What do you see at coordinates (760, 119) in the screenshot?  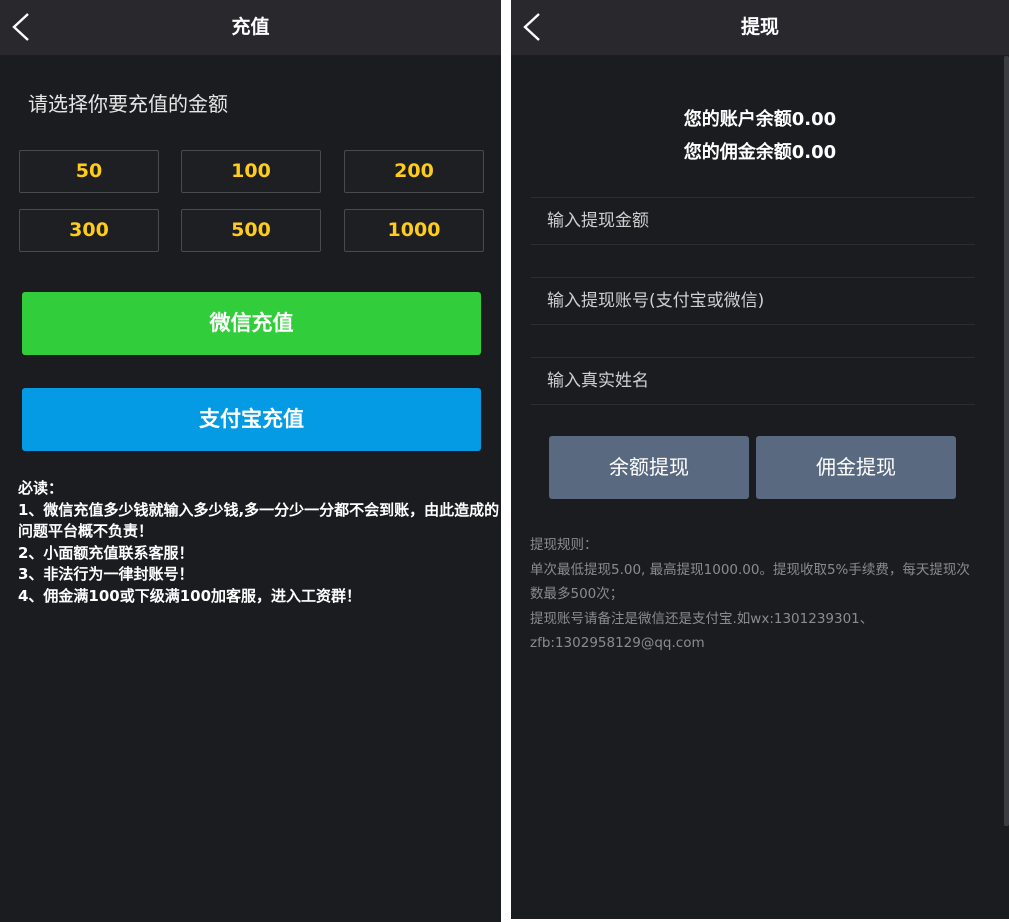 I see `account-balance: 您的账户余额0.00` at bounding box center [760, 119].